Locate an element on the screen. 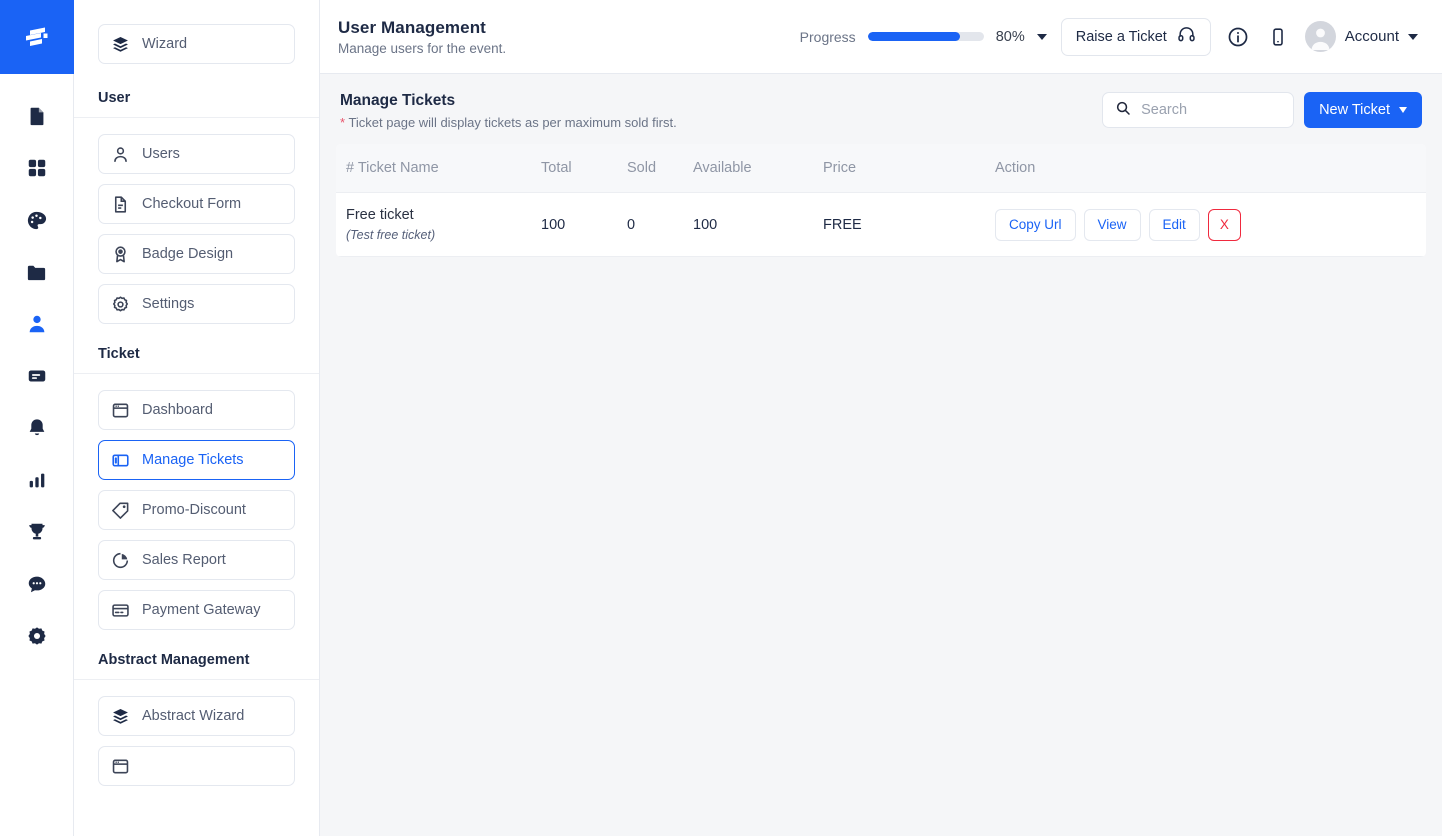 The height and width of the screenshot is (836, 1442). sidebar-item-badge-design: Badge Design is located at coordinates (196, 254).